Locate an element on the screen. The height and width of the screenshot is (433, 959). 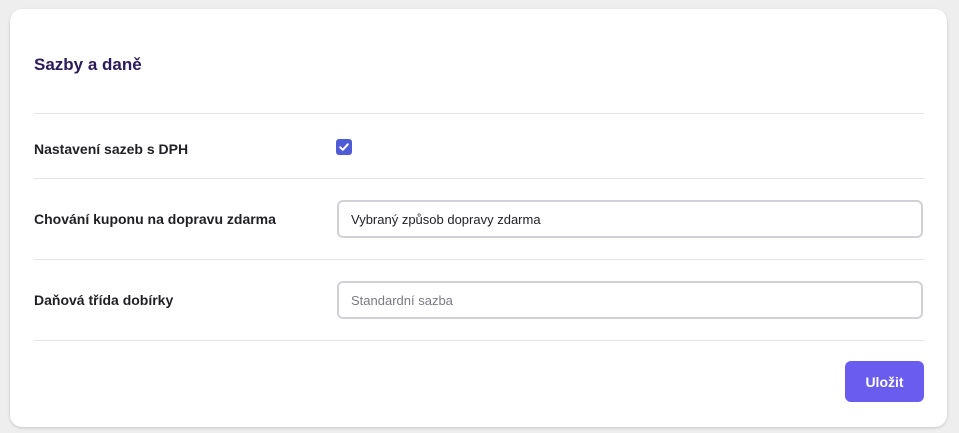
section-title: Sazby a daně is located at coordinates (88, 64).